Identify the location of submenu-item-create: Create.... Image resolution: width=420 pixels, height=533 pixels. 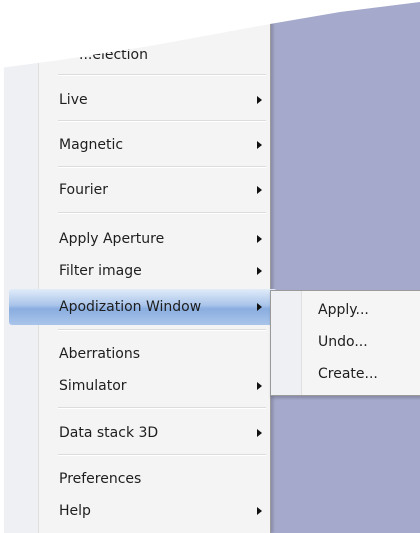
(348, 374).